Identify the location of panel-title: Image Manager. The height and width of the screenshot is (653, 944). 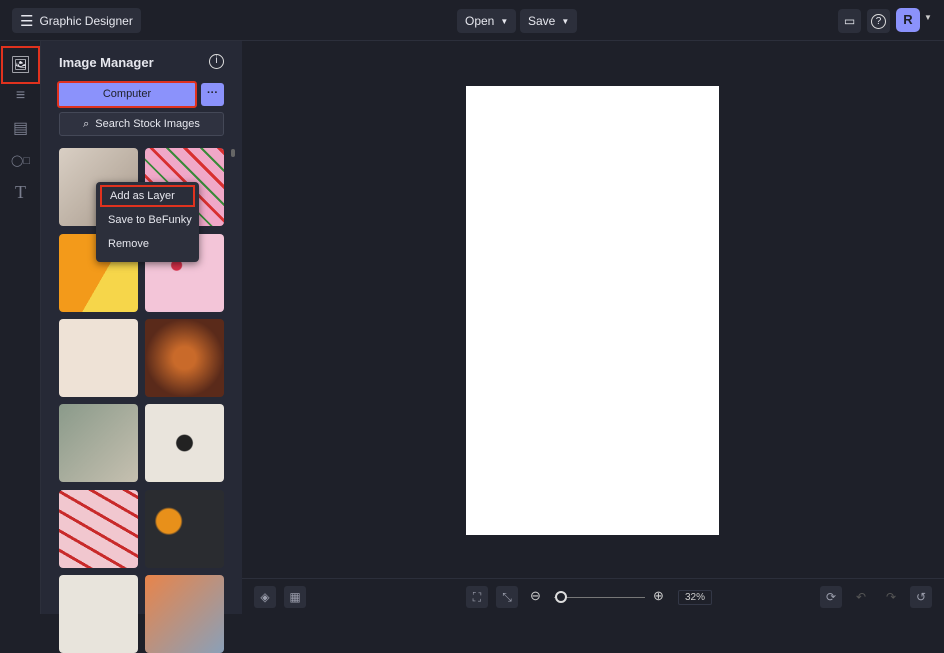
(106, 62).